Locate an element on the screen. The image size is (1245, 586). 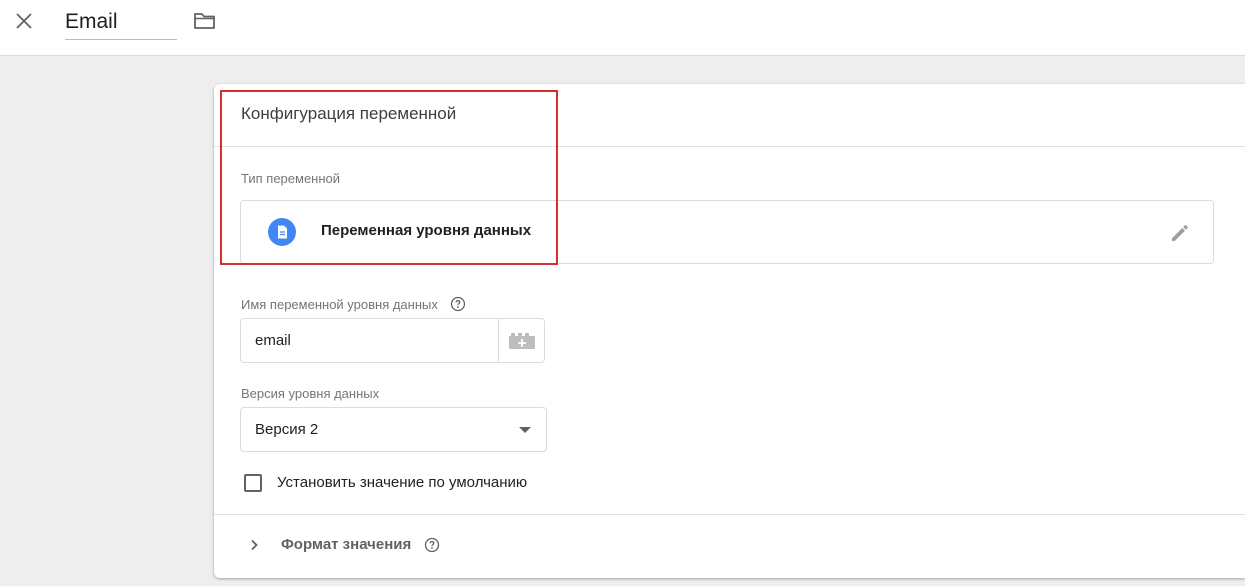
card-title: Конфигурация переменной is located at coordinates (349, 113).